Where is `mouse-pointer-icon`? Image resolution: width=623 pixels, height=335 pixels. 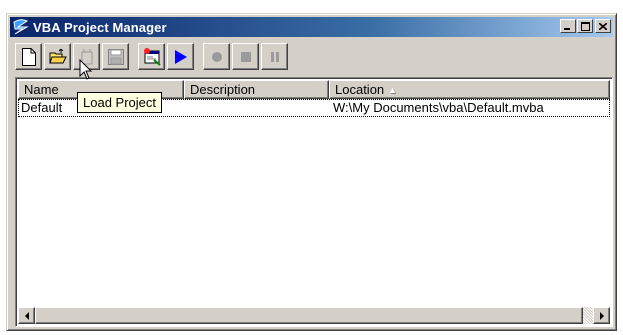
mouse-pointer-icon is located at coordinates (86, 69).